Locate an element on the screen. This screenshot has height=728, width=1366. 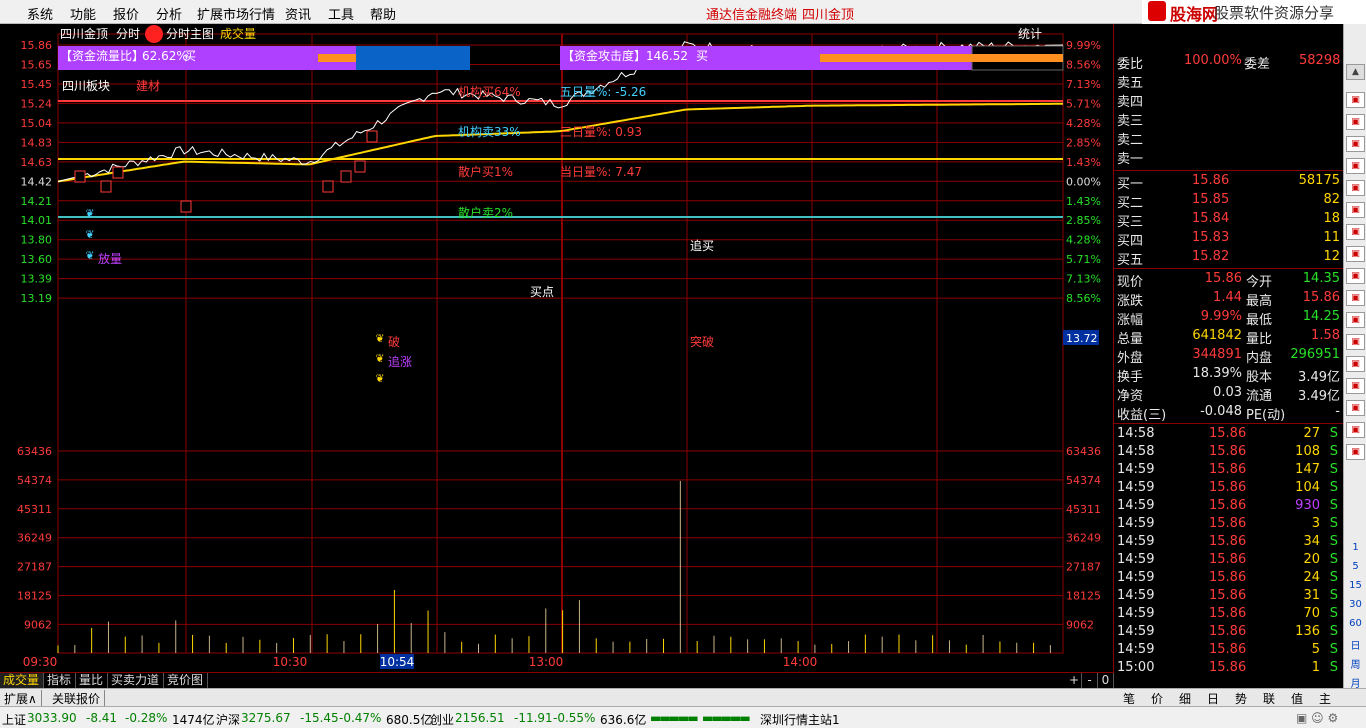
menu-quote: 报价 is located at coordinates (126, 13).